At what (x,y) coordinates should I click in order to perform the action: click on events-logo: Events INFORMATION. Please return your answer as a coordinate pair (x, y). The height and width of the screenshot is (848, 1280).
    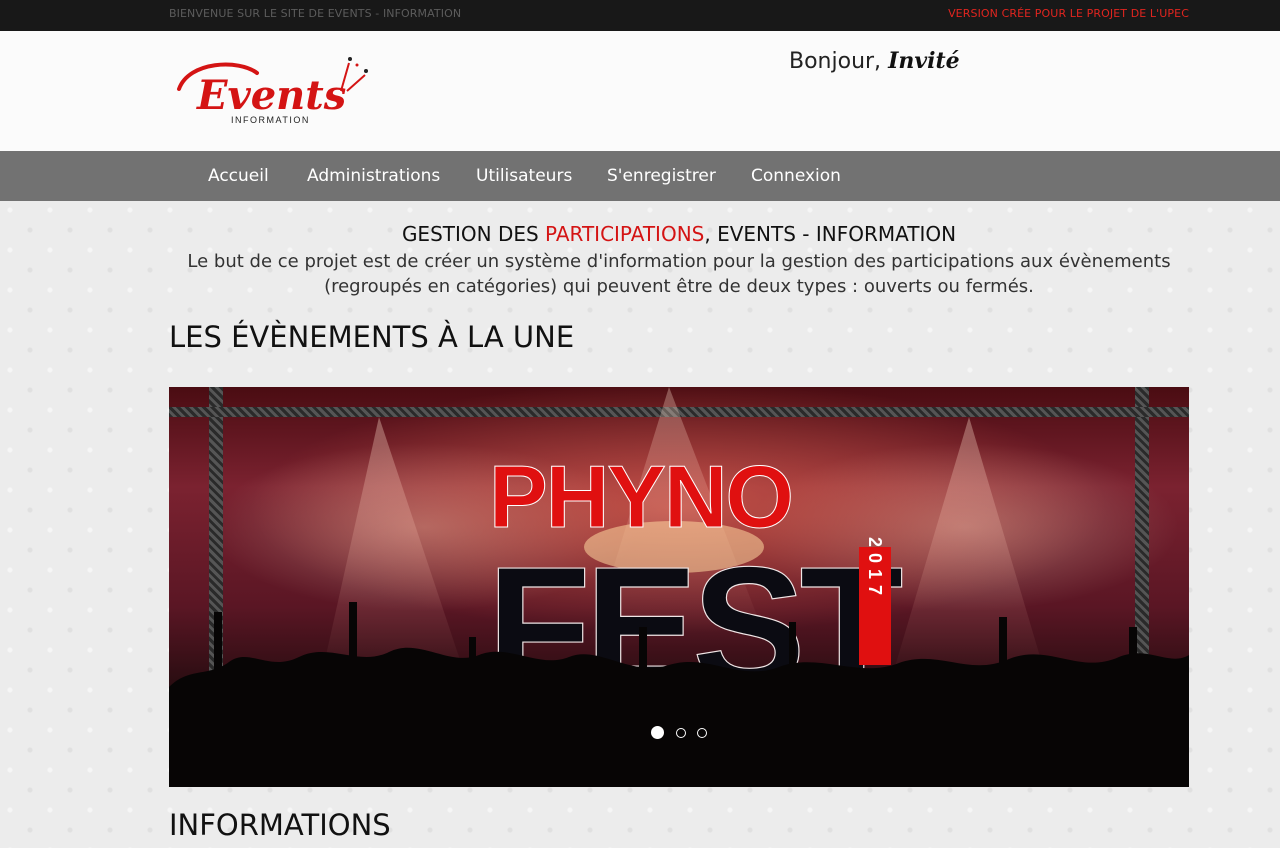
    Looking at the image, I should click on (269, 91).